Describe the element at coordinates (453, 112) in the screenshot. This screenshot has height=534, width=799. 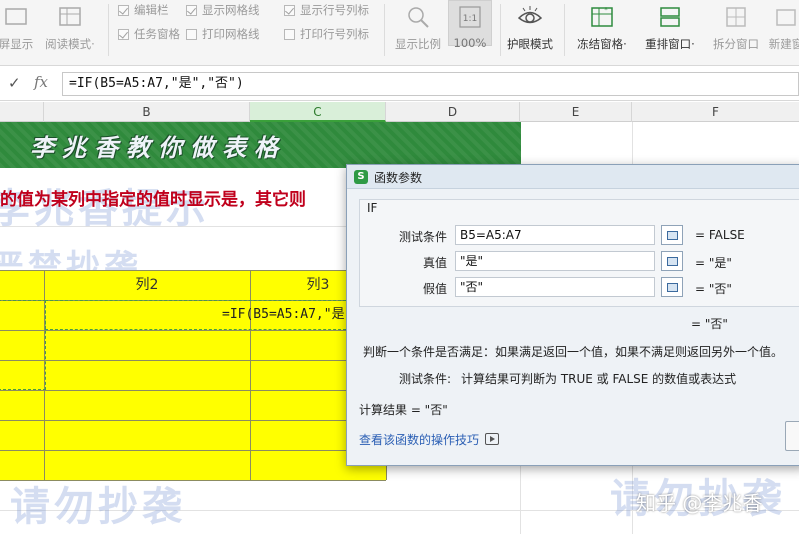
I see `column-header-d: D` at that location.